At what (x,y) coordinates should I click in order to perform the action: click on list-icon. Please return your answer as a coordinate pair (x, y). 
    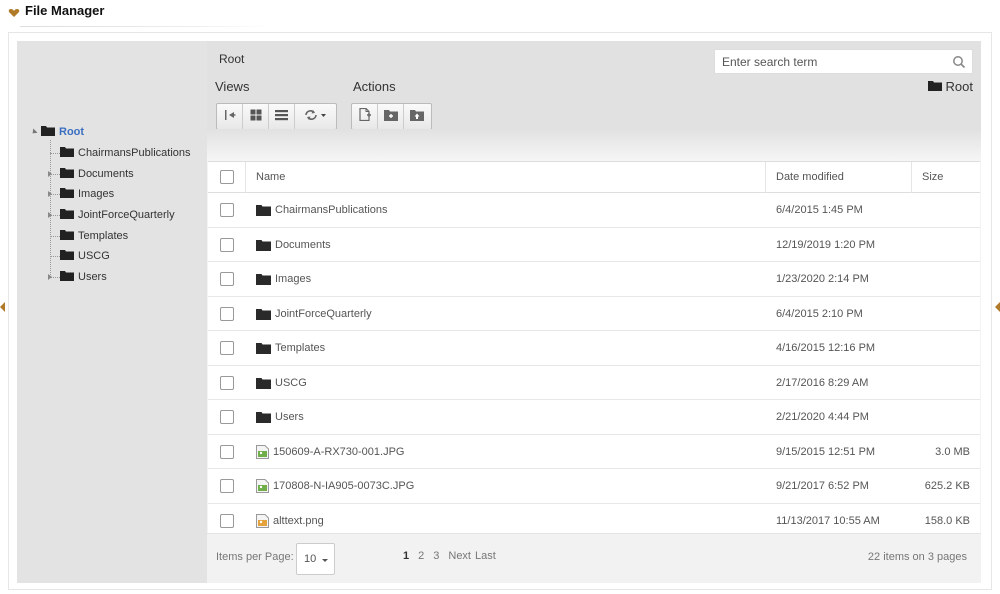
    Looking at the image, I should click on (281, 117).